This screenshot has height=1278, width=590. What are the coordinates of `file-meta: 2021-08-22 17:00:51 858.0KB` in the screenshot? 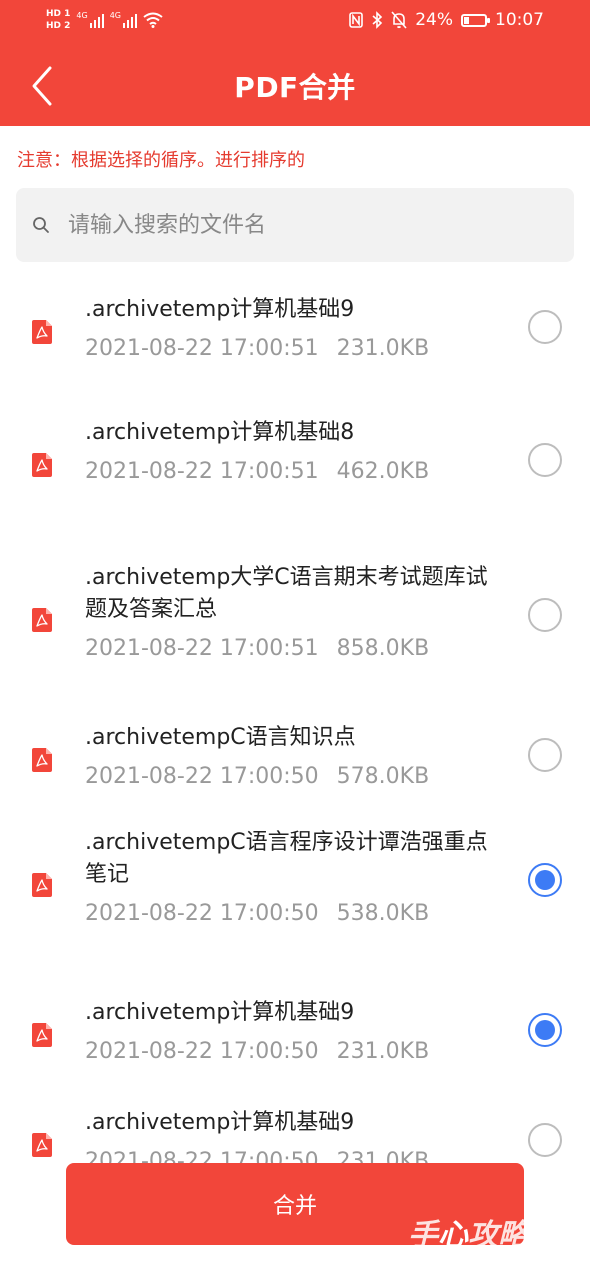 It's located at (292, 649).